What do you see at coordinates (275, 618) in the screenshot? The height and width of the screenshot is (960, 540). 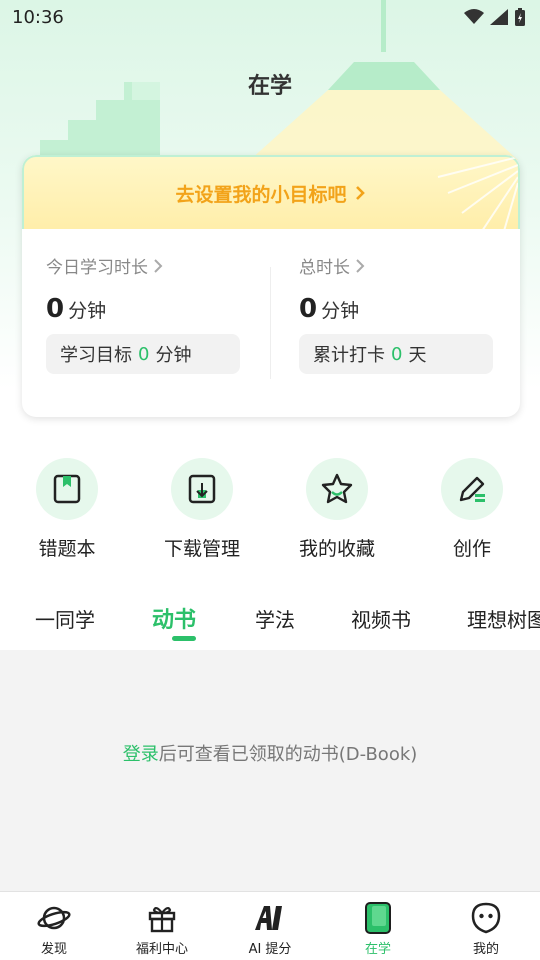 I see `tab-xuefa: 学法` at bounding box center [275, 618].